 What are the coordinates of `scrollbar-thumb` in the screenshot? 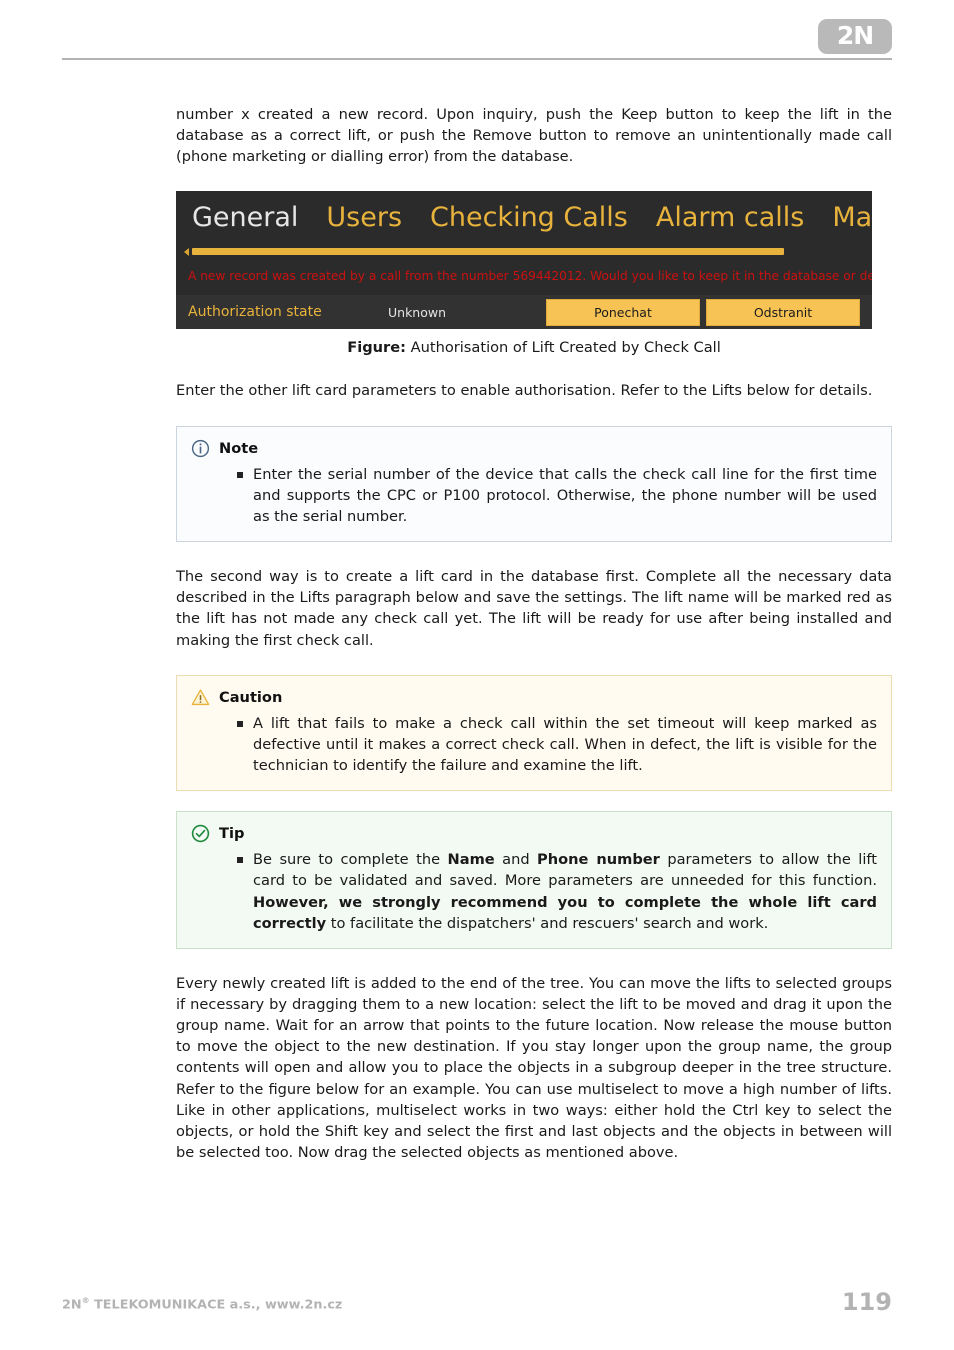 It's located at (488, 252).